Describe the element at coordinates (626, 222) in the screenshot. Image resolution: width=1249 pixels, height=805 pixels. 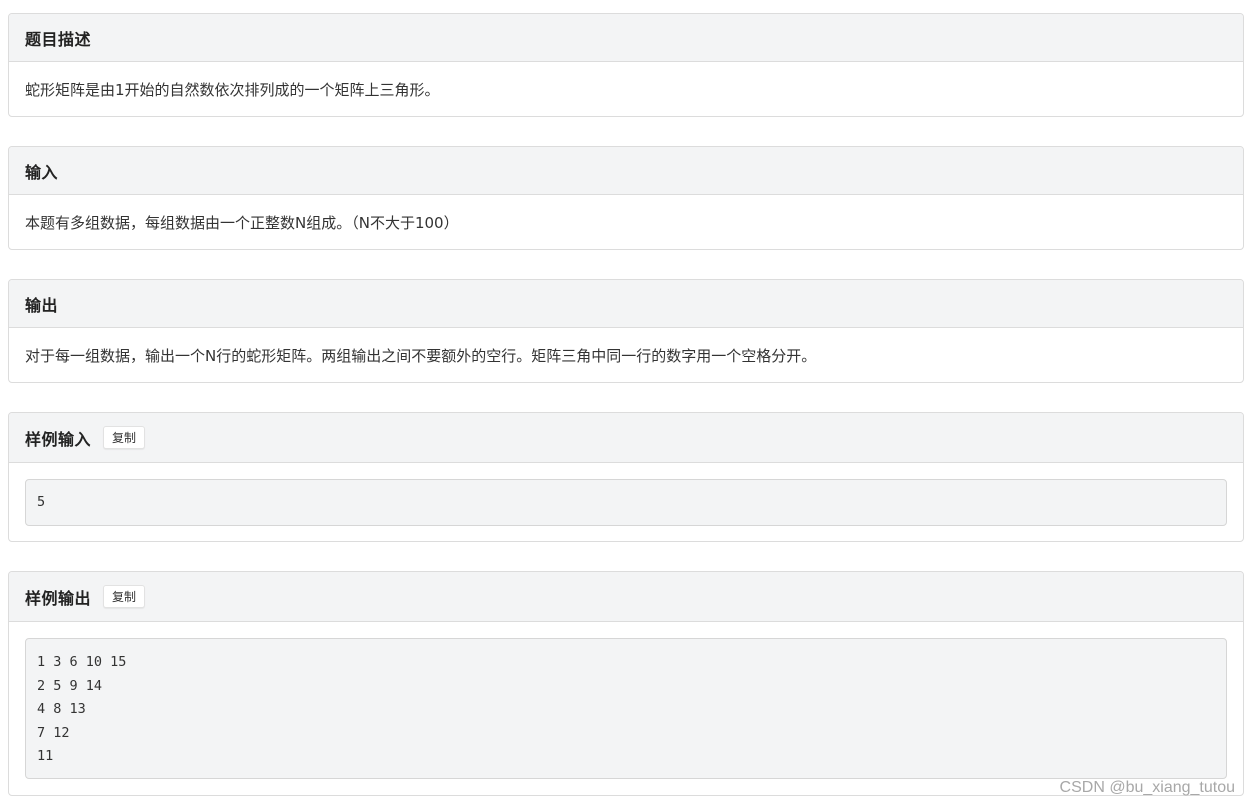
I see `input-body: 本题有多组数据，每组数据由一个正整数N组成。（N不大于100）` at that location.